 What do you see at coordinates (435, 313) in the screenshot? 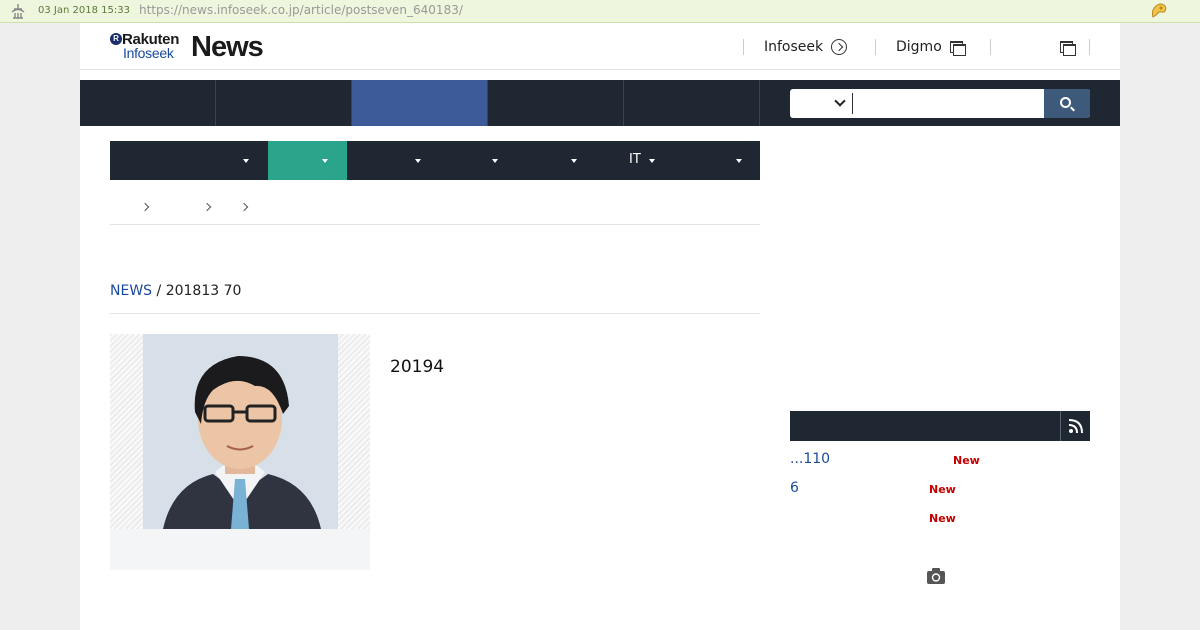
I see `divider` at bounding box center [435, 313].